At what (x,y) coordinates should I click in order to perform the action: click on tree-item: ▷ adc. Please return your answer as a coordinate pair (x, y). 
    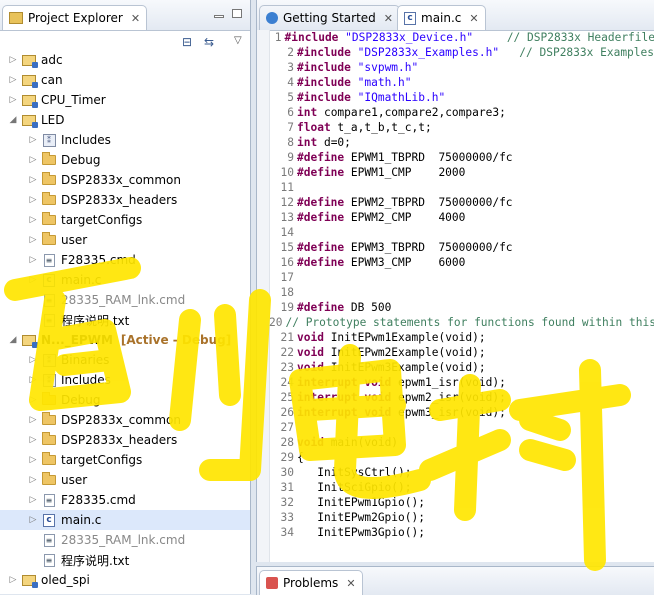
    Looking at the image, I should click on (125, 60).